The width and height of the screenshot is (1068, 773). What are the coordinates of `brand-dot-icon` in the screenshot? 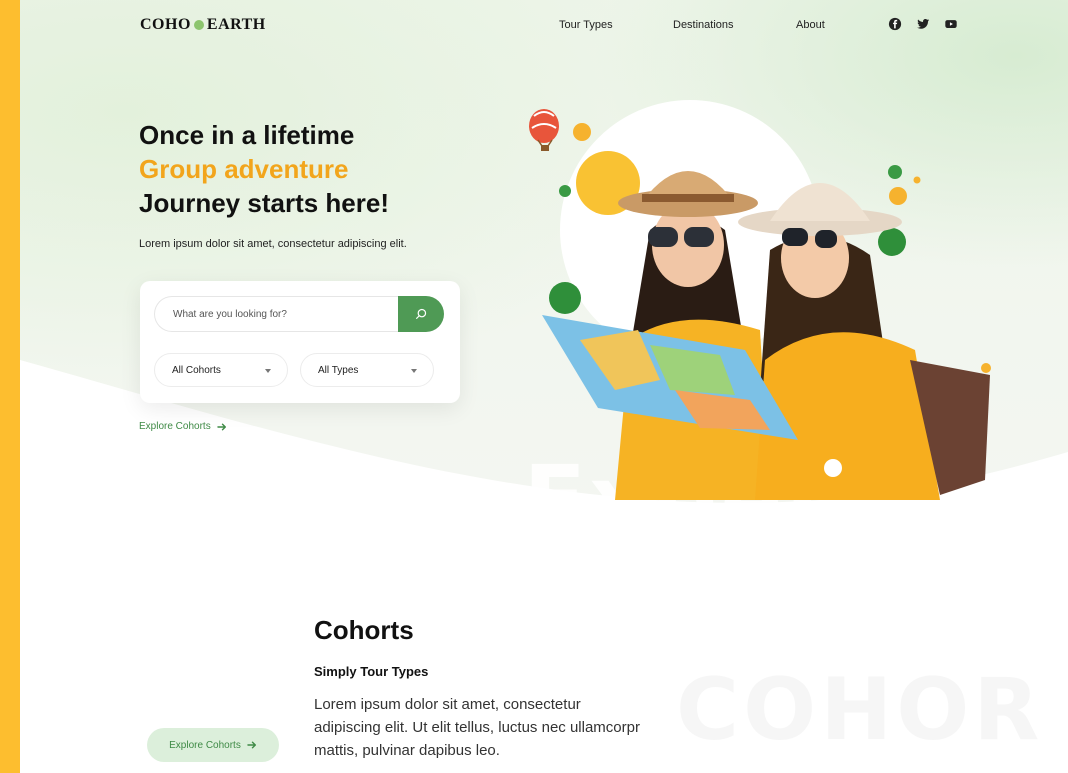 It's located at (198, 25).